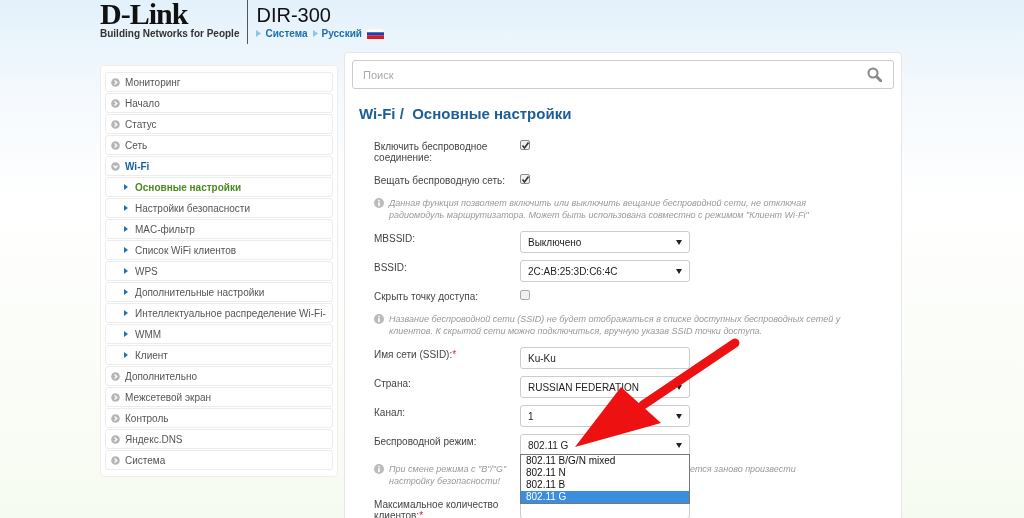  I want to click on input-field: Ku-Ku, so click(605, 358).